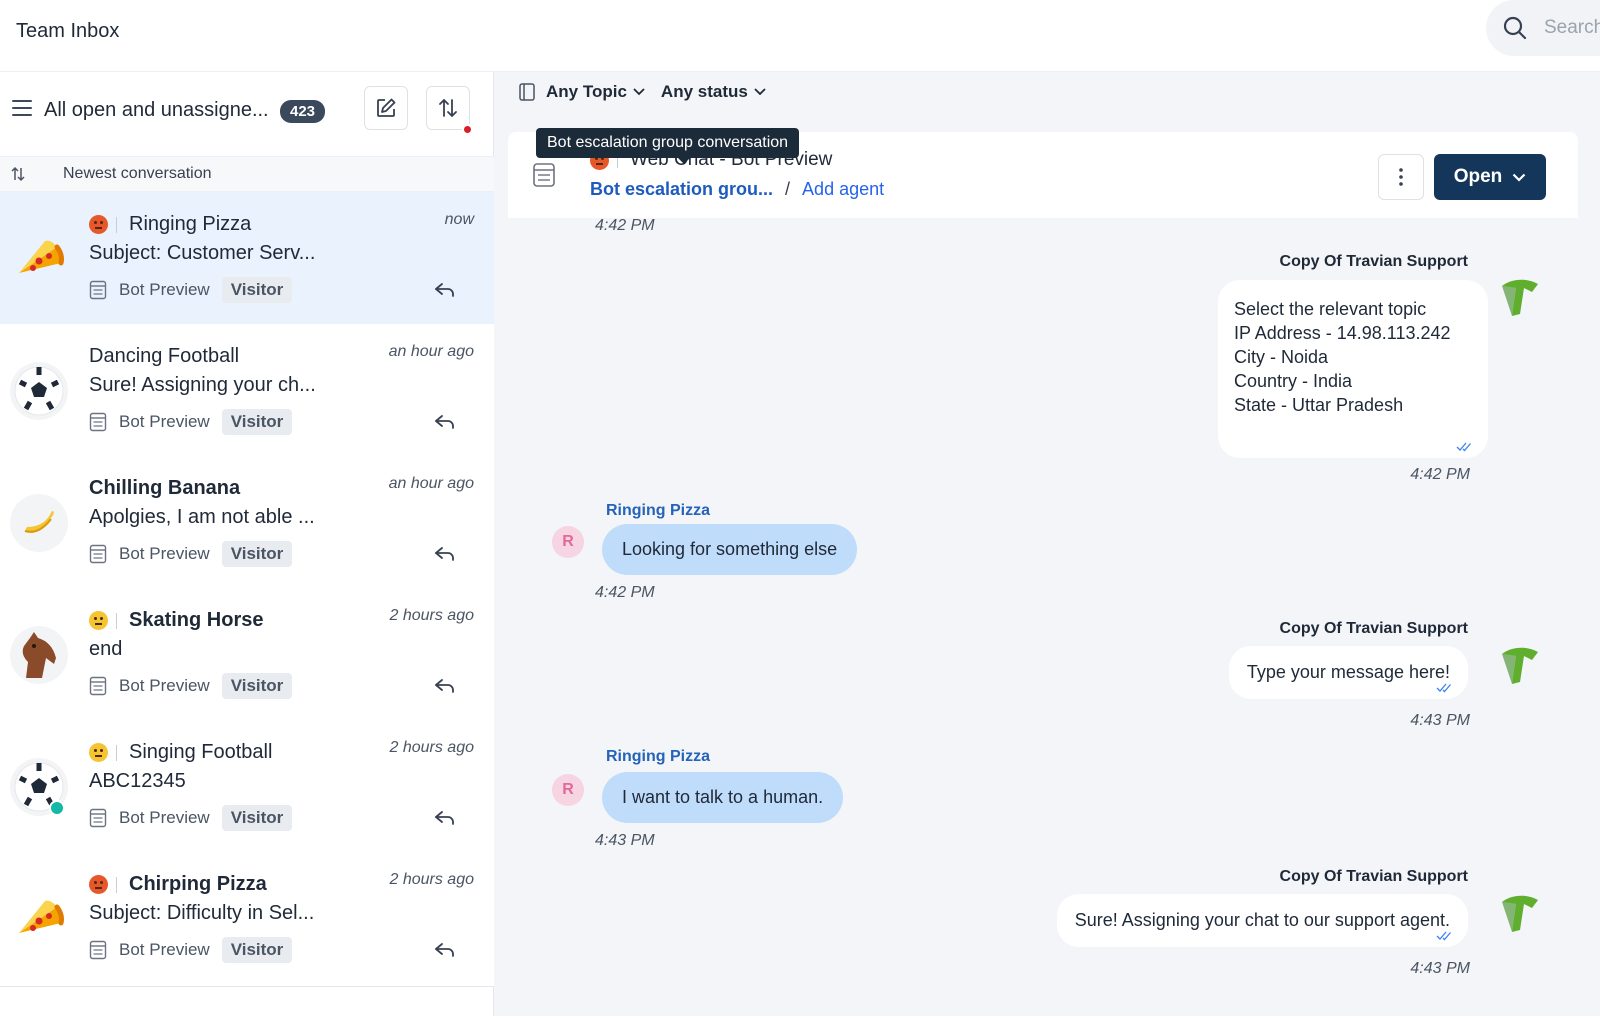 Image resolution: width=1600 pixels, height=1016 pixels. Describe the element at coordinates (843, 189) in the screenshot. I see `add-agent-link: Add agent` at that location.